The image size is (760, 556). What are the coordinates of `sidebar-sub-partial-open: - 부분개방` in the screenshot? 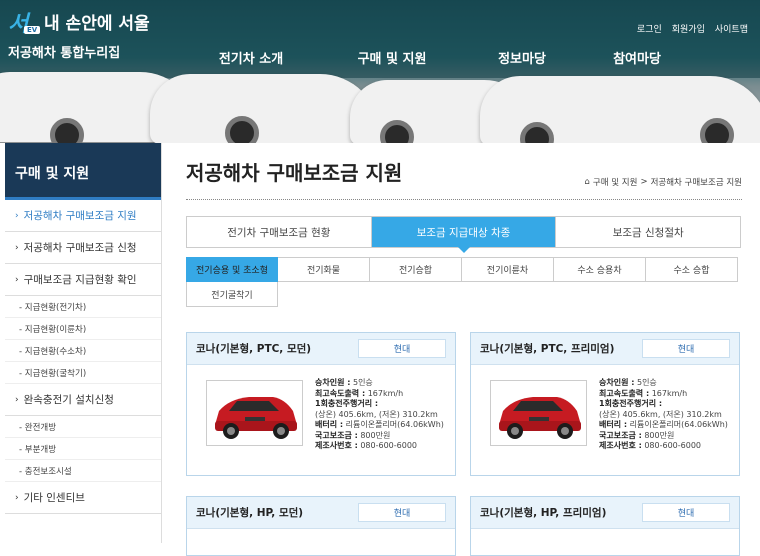 It's located at (83, 449).